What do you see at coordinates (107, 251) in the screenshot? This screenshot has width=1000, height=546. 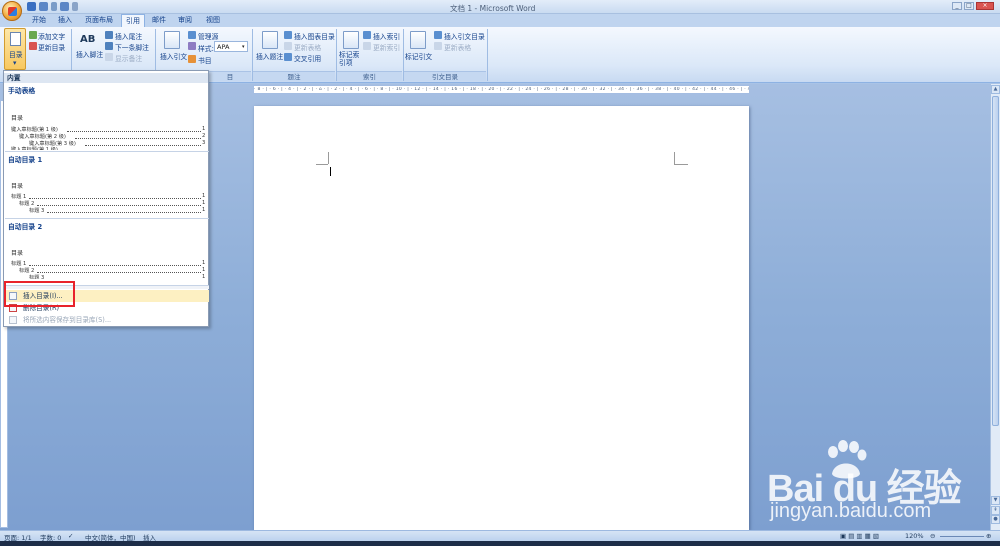 I see `toc-gallery-auto-2: 自动目录 2 目录 标题 1 1 标题 2 1 标题 3 1` at bounding box center [107, 251].